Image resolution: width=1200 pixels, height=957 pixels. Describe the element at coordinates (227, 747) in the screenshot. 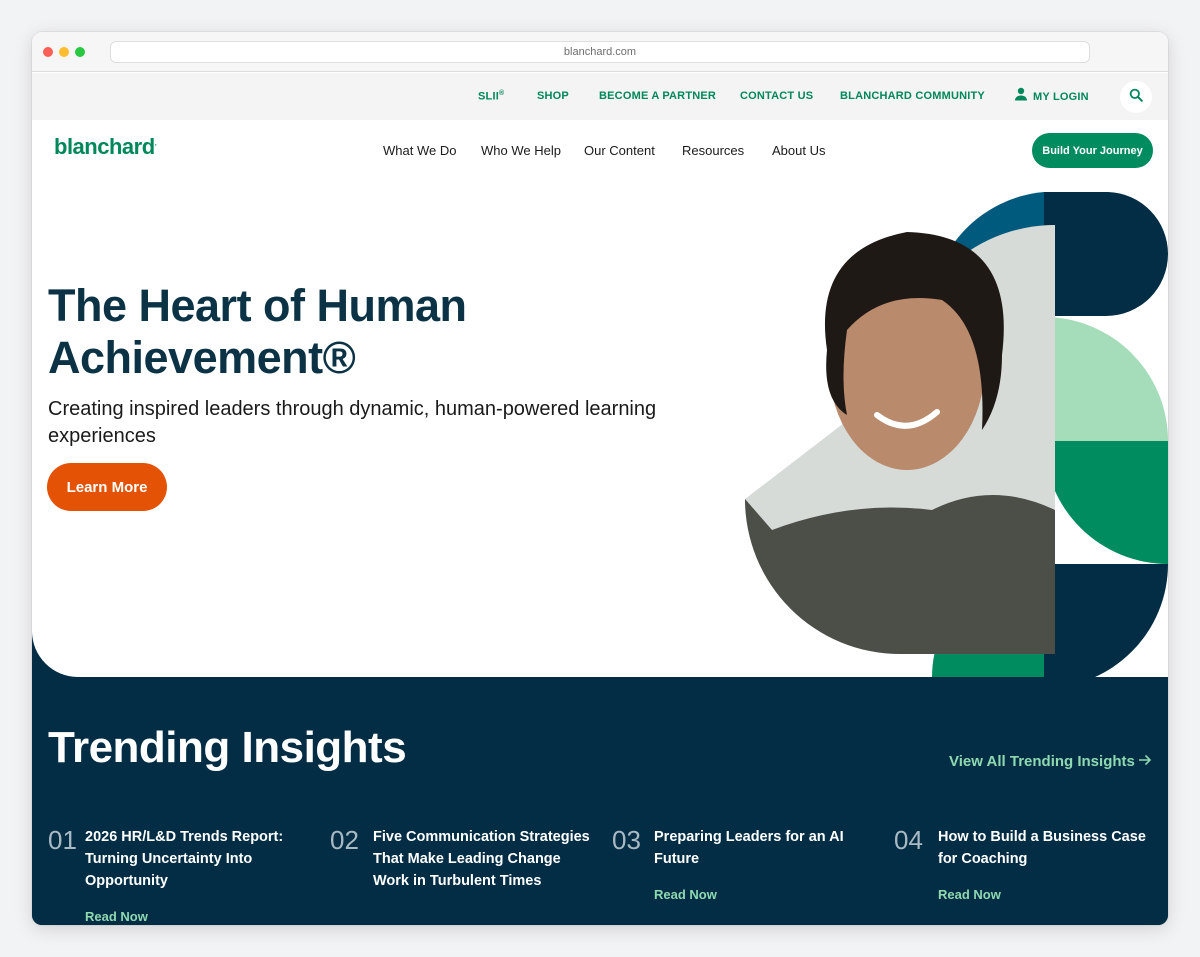

I see `trending-title: Trending Insights` at that location.